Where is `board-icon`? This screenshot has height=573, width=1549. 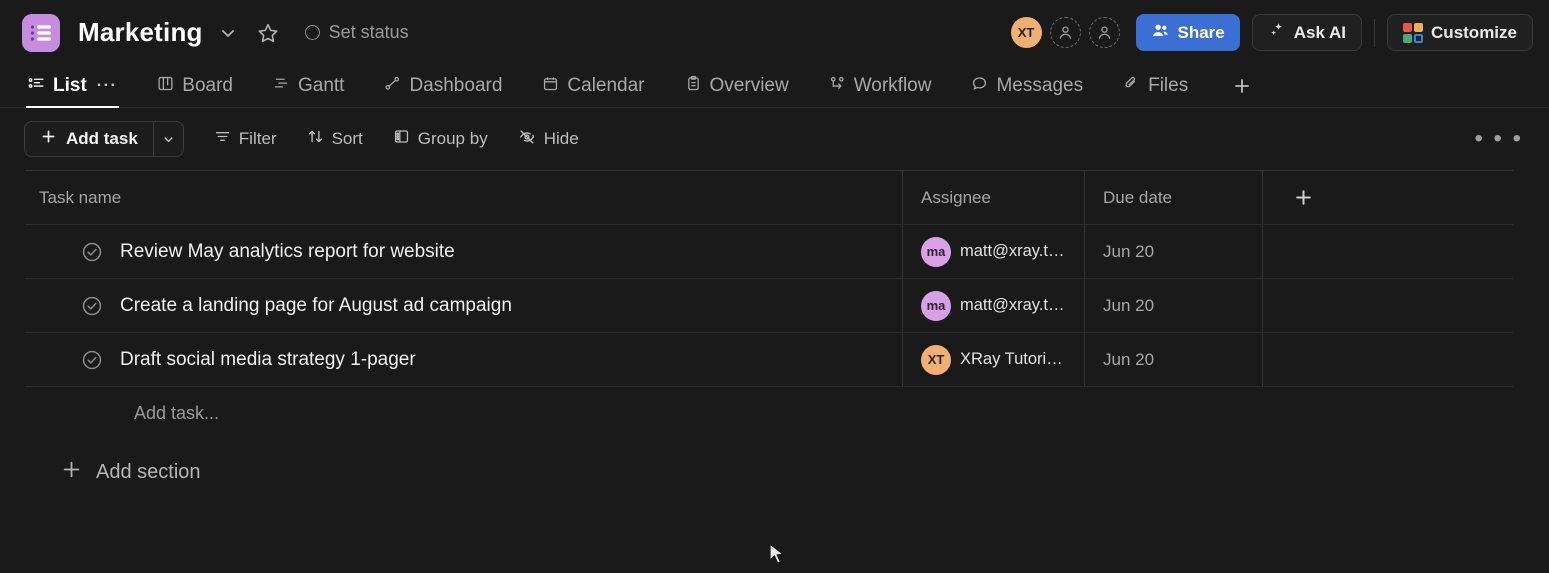
board-icon is located at coordinates (165, 86).